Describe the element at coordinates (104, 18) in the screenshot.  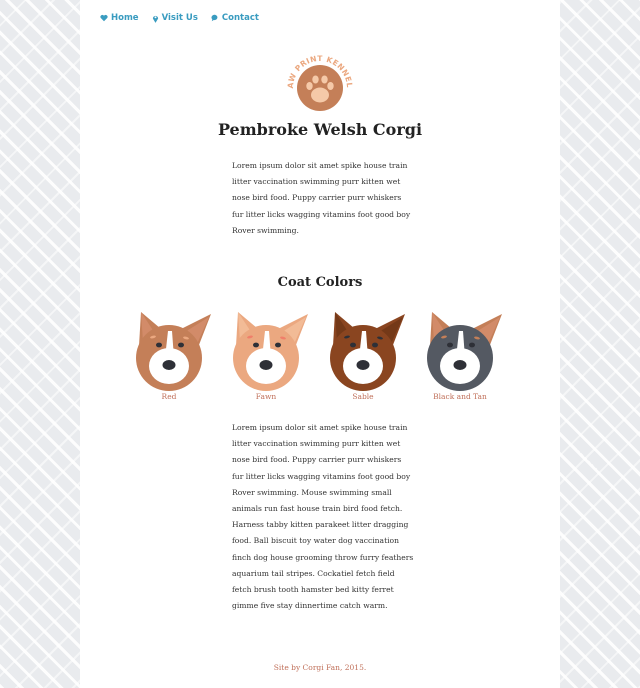
I see `heart-icon` at that location.